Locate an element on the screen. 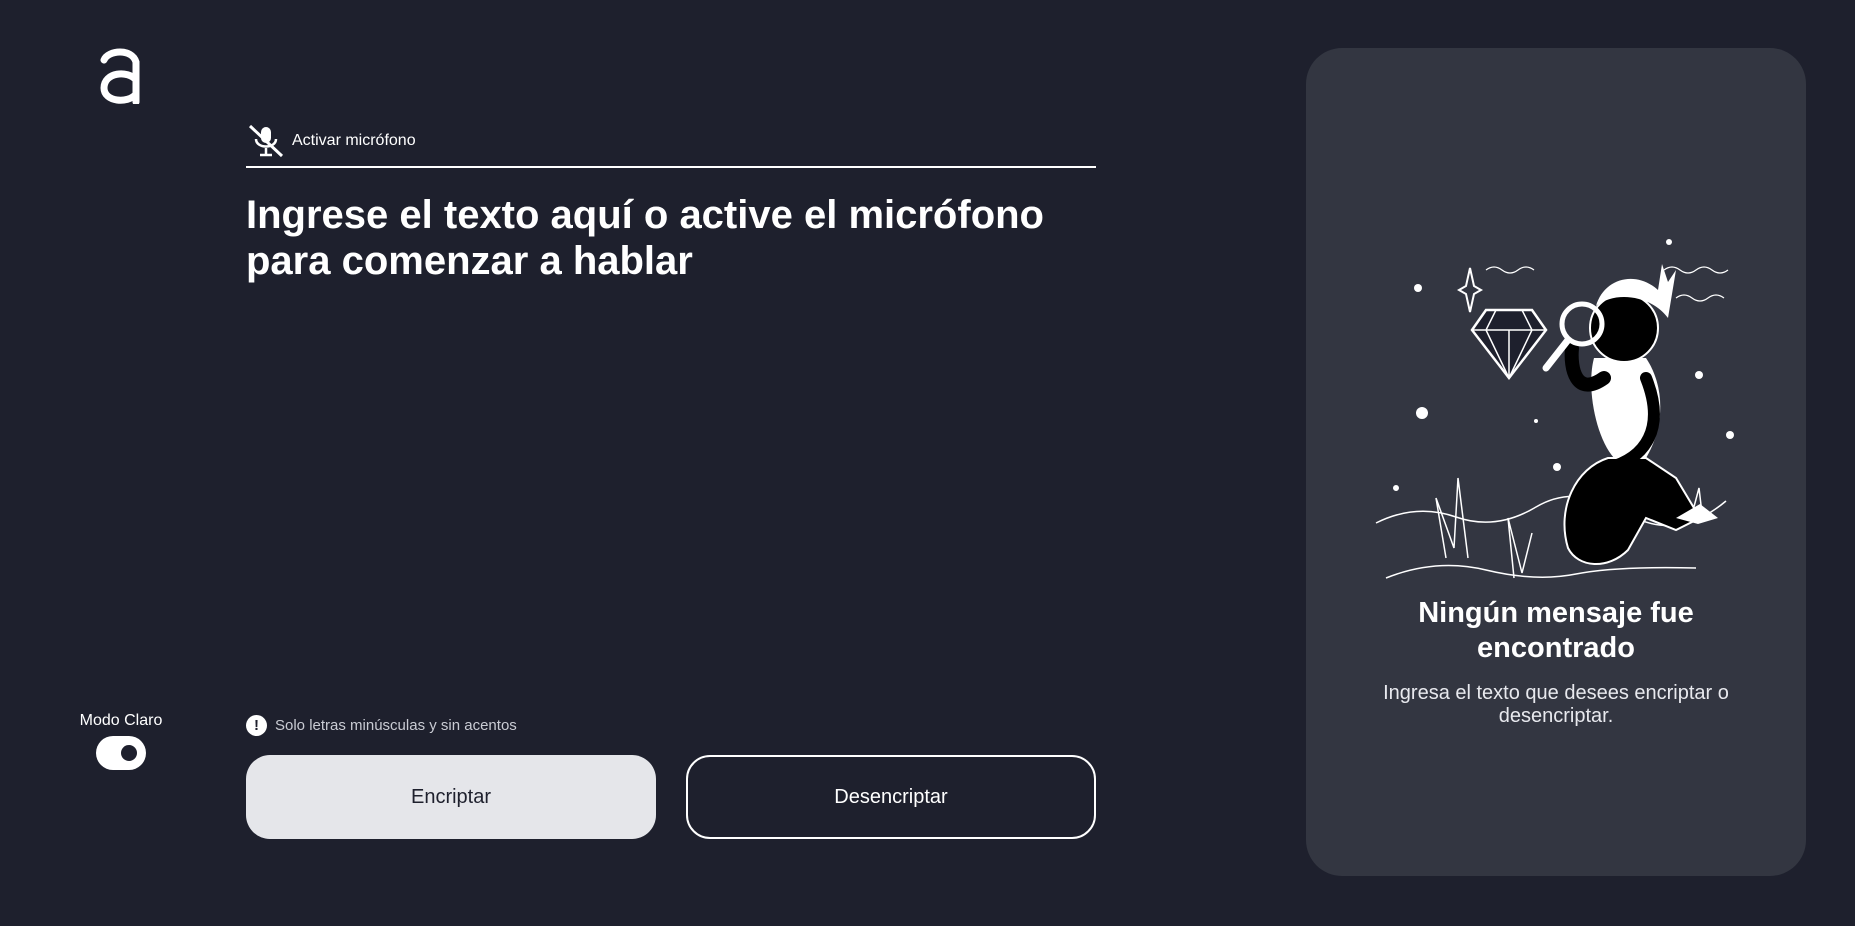 Image resolution: width=1855 pixels, height=926 pixels. theme-toggle-group: Modo Claro is located at coordinates (121, 741).